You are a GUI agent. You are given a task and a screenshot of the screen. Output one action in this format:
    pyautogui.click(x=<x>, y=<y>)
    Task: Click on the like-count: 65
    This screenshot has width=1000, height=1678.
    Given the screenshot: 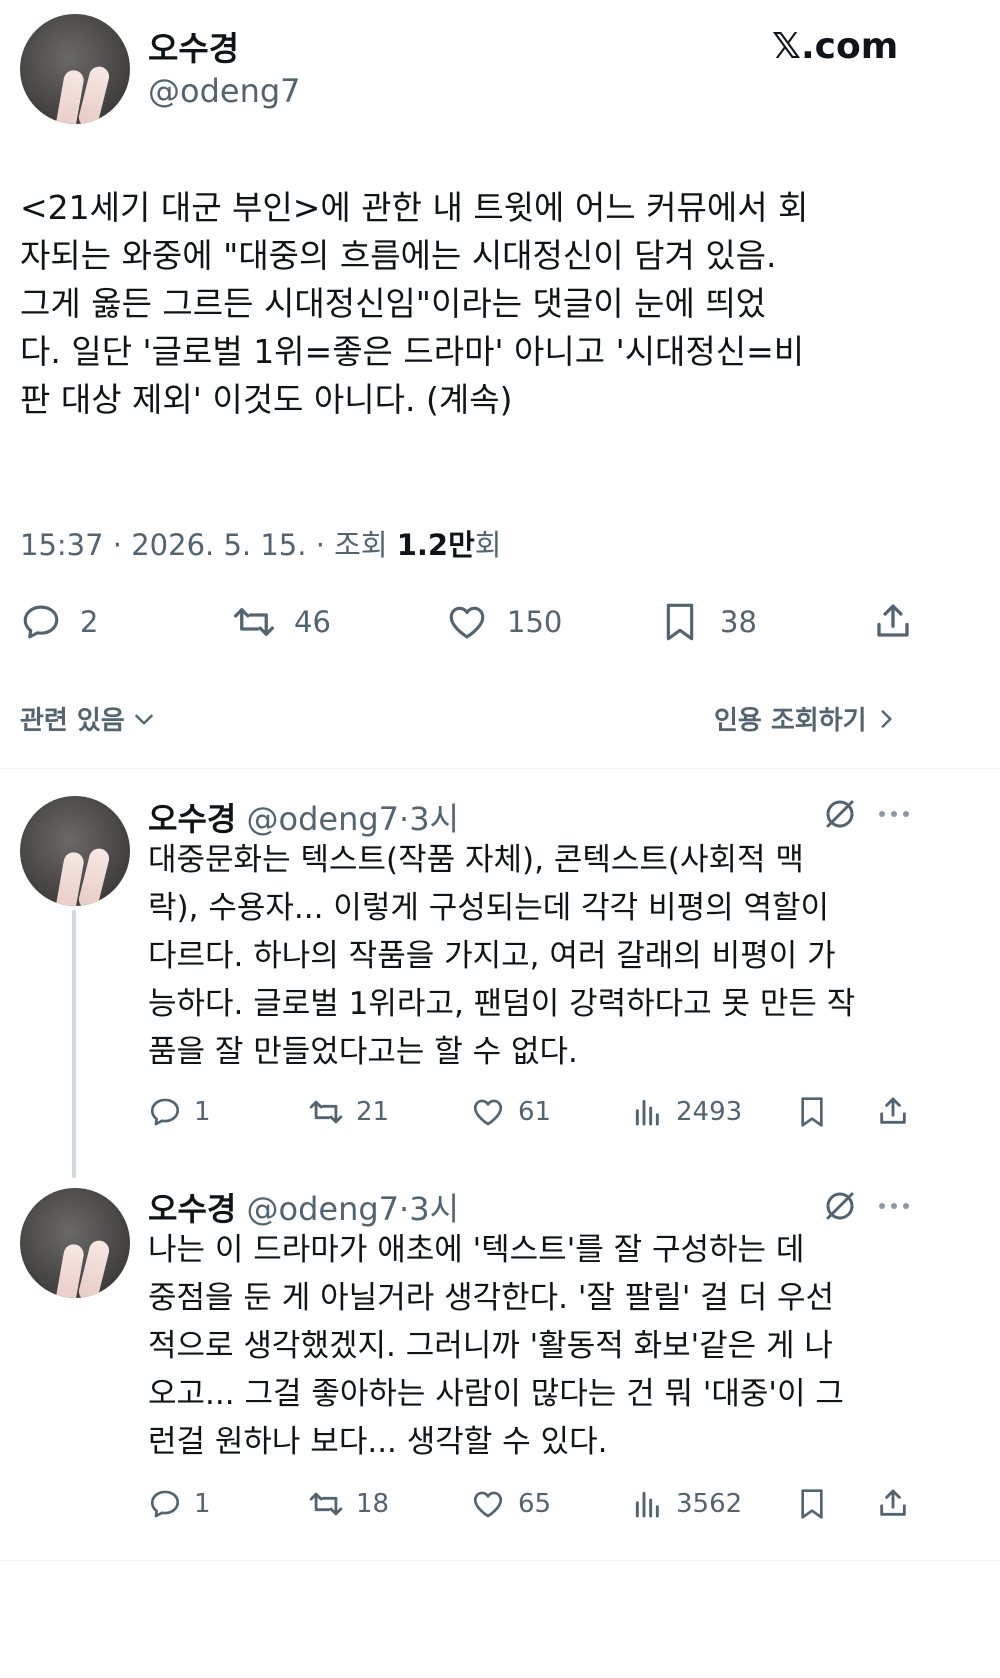 What is the action you would take?
    pyautogui.click(x=535, y=1504)
    